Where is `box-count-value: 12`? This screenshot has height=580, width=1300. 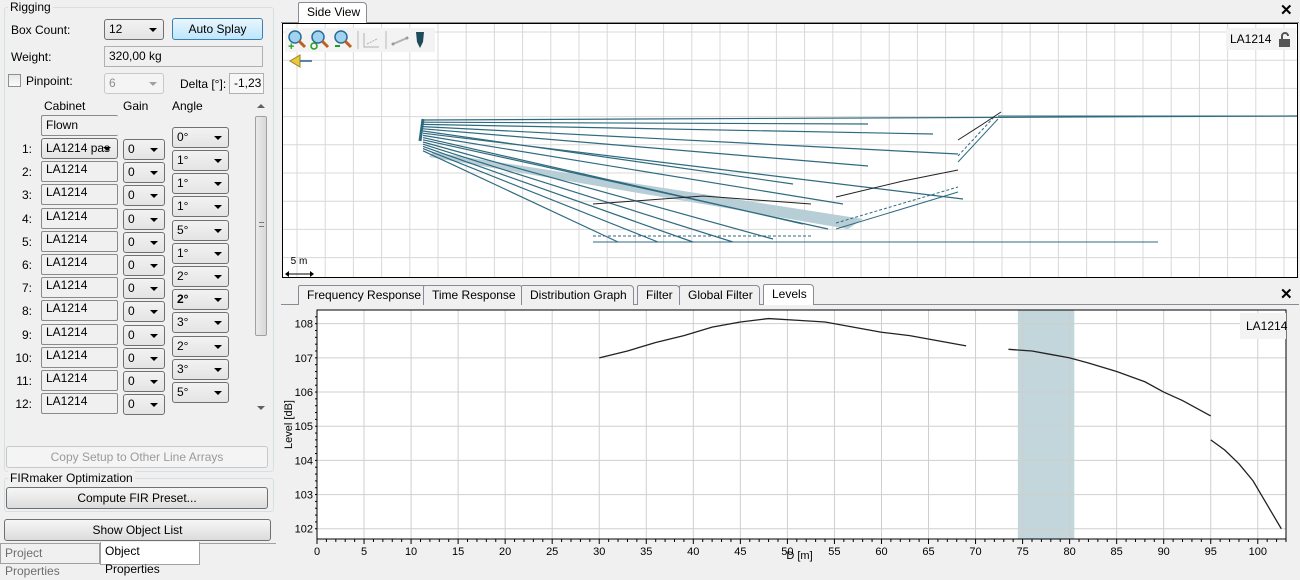
box-count-value: 12 is located at coordinates (116, 29).